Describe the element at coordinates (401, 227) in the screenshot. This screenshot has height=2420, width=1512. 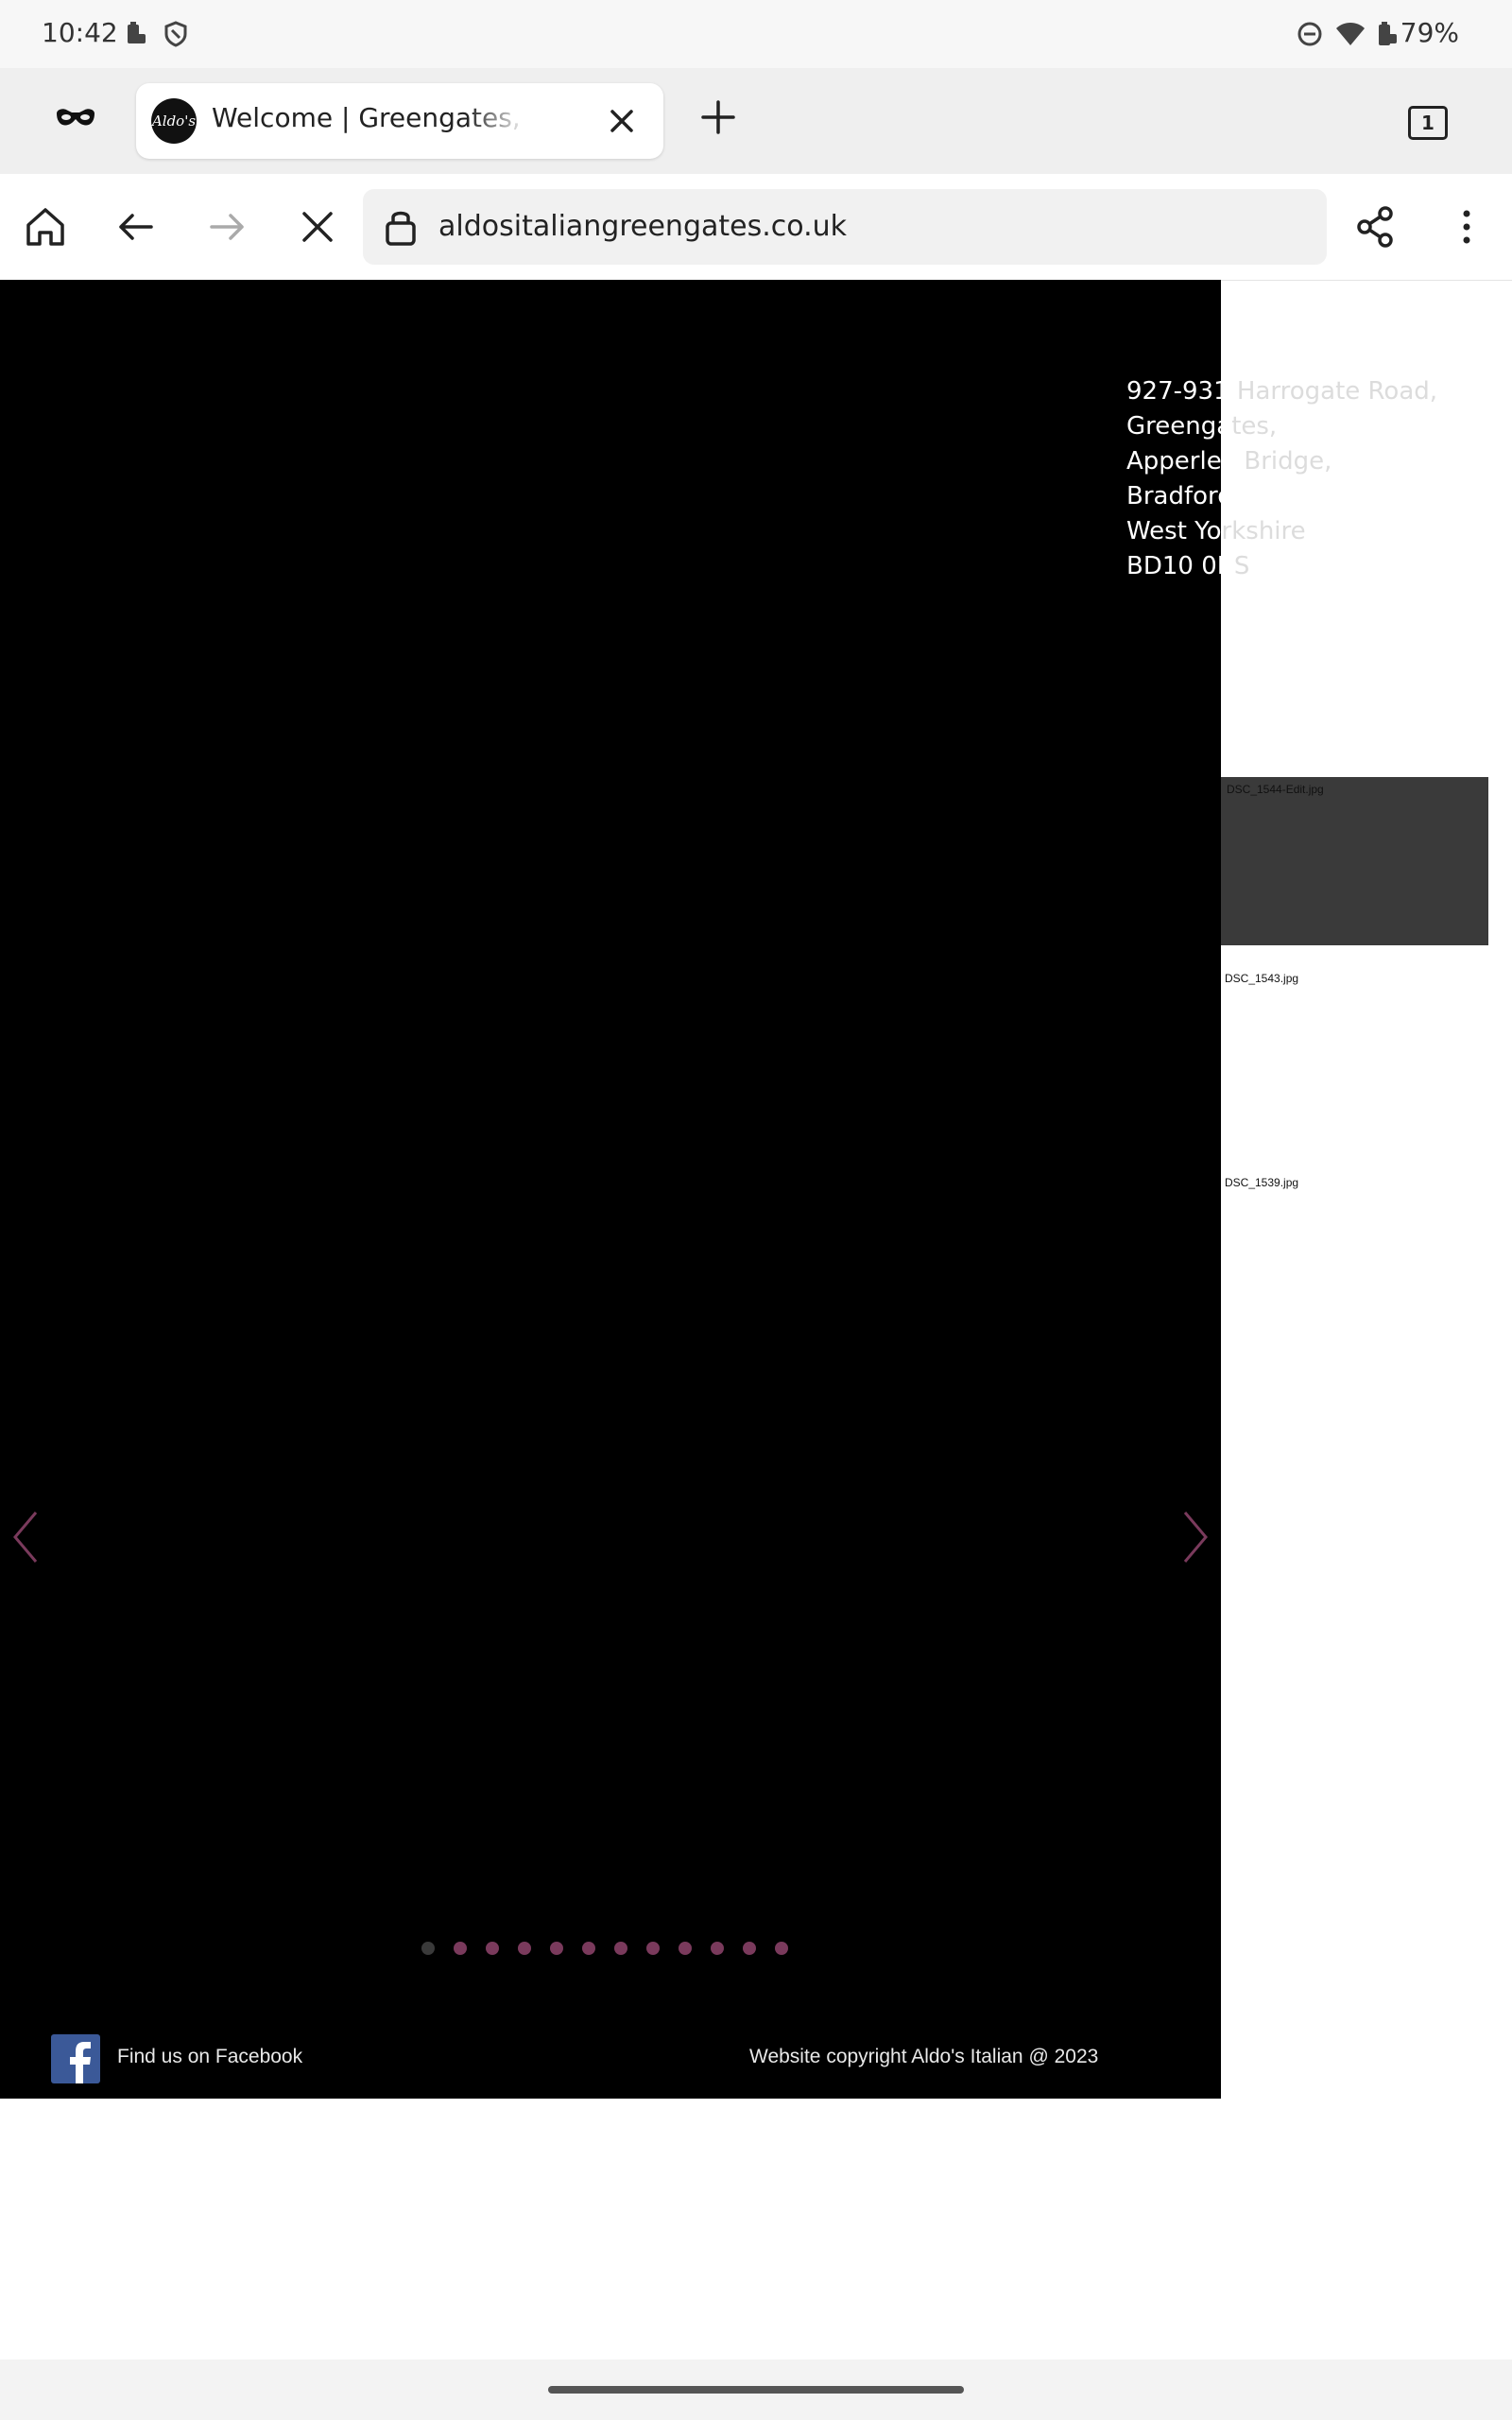
I see `lock-icon` at that location.